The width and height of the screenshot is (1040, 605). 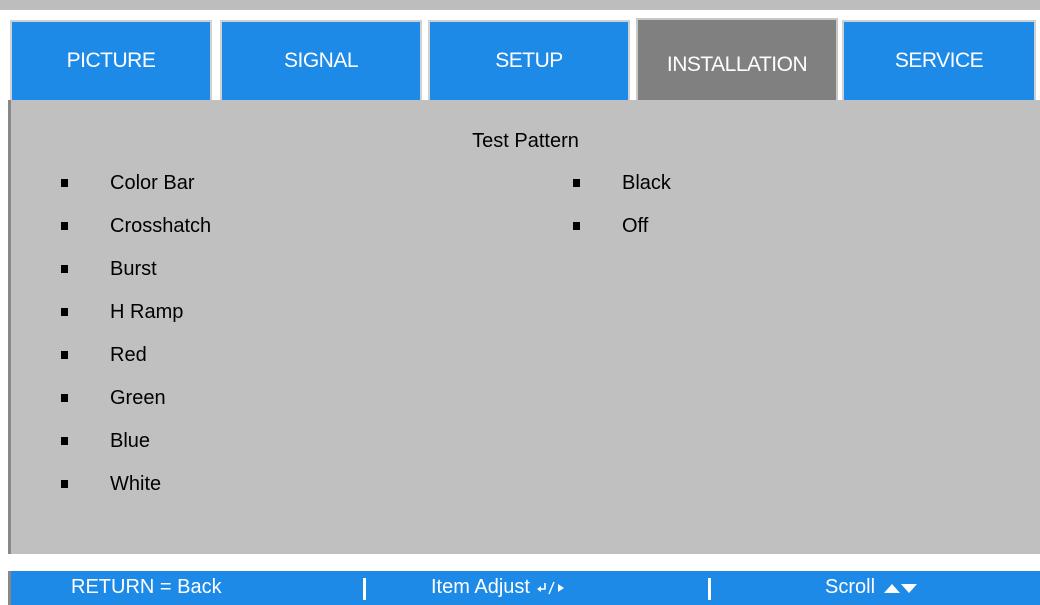 What do you see at coordinates (109, 269) in the screenshot?
I see `menu-item-burst: Burst` at bounding box center [109, 269].